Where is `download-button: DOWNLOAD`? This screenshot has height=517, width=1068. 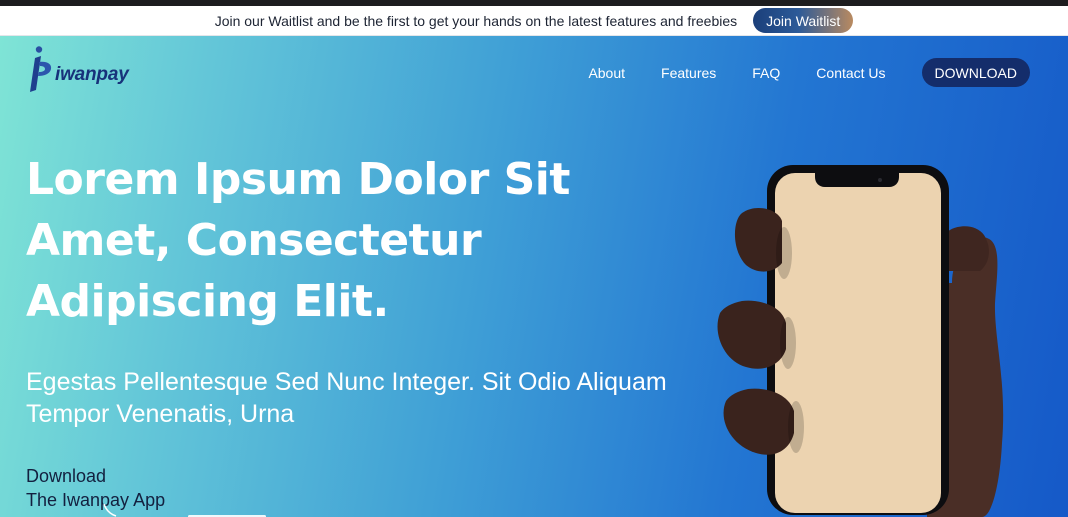
download-button: DOWNLOAD is located at coordinates (975, 72).